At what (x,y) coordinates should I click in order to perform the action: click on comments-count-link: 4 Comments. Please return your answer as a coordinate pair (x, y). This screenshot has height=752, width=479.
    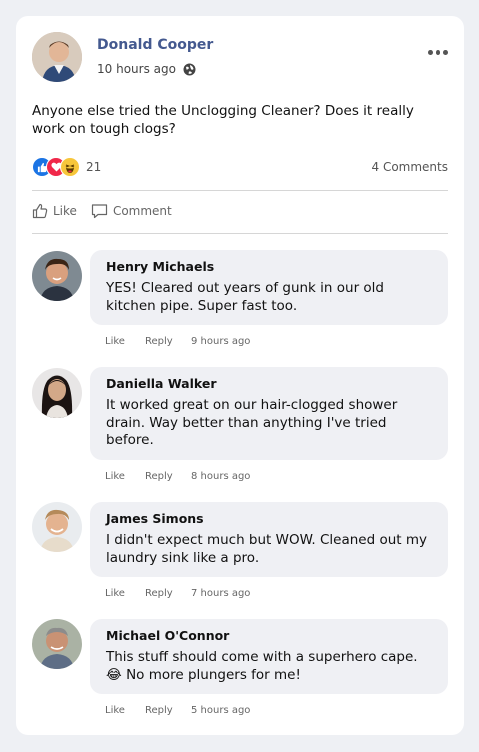
    Looking at the image, I should click on (410, 167).